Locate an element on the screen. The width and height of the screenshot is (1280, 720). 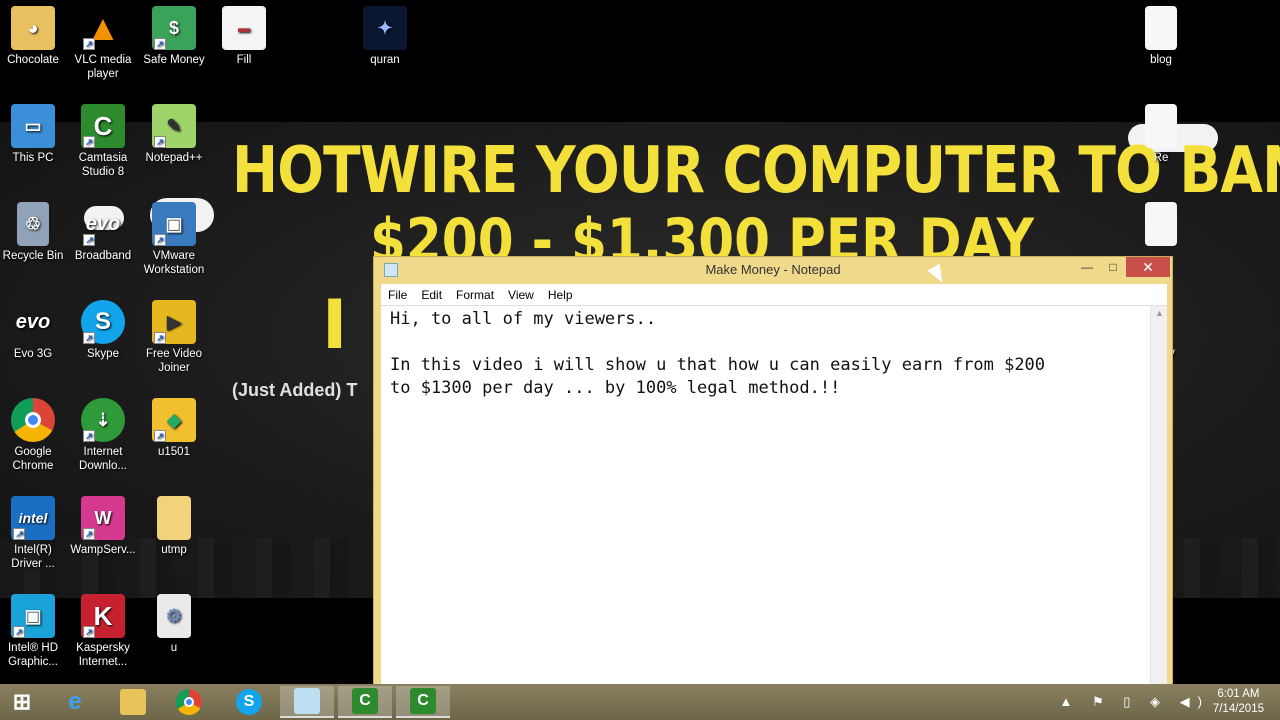
desktop-icon-utmp: utmp is located at coordinates (174, 526).